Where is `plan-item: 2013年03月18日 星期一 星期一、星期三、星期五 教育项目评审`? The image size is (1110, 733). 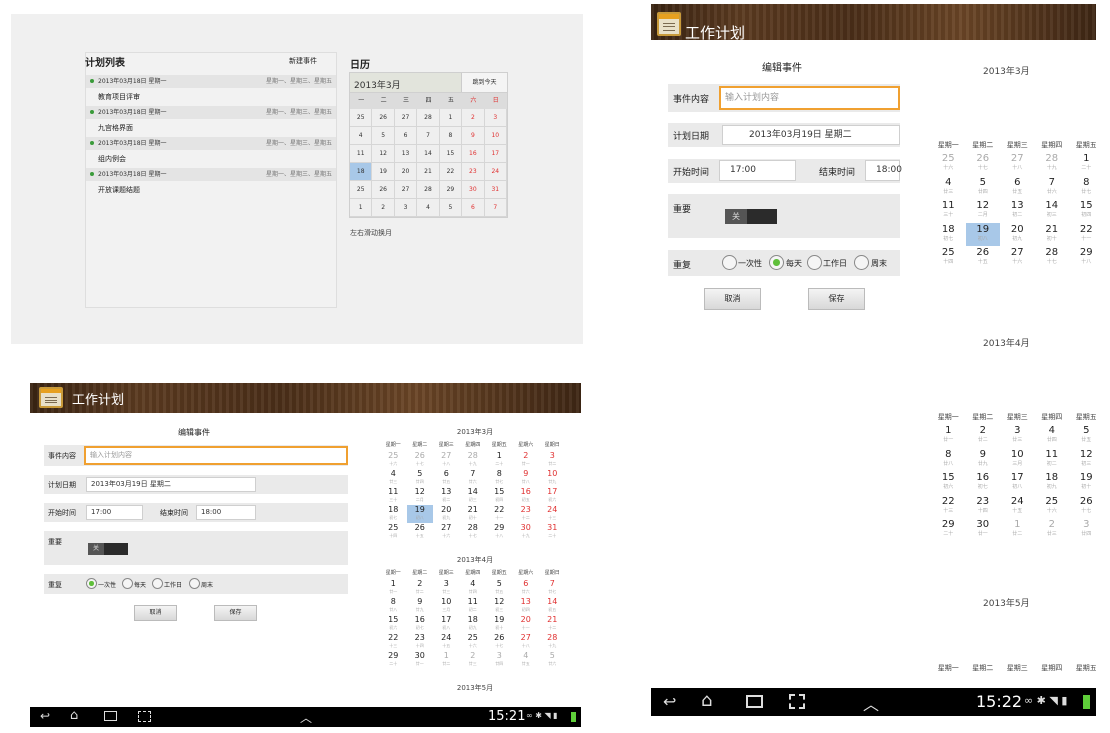
plan-item: 2013年03月18日 星期一 星期一、星期三、星期五 教育项目评审 is located at coordinates (211, 90).